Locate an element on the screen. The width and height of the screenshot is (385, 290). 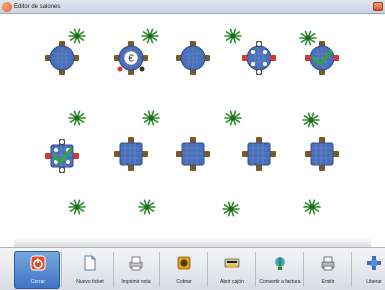
toolbar-button-printer: Emitir is located at coordinates (327, 270).